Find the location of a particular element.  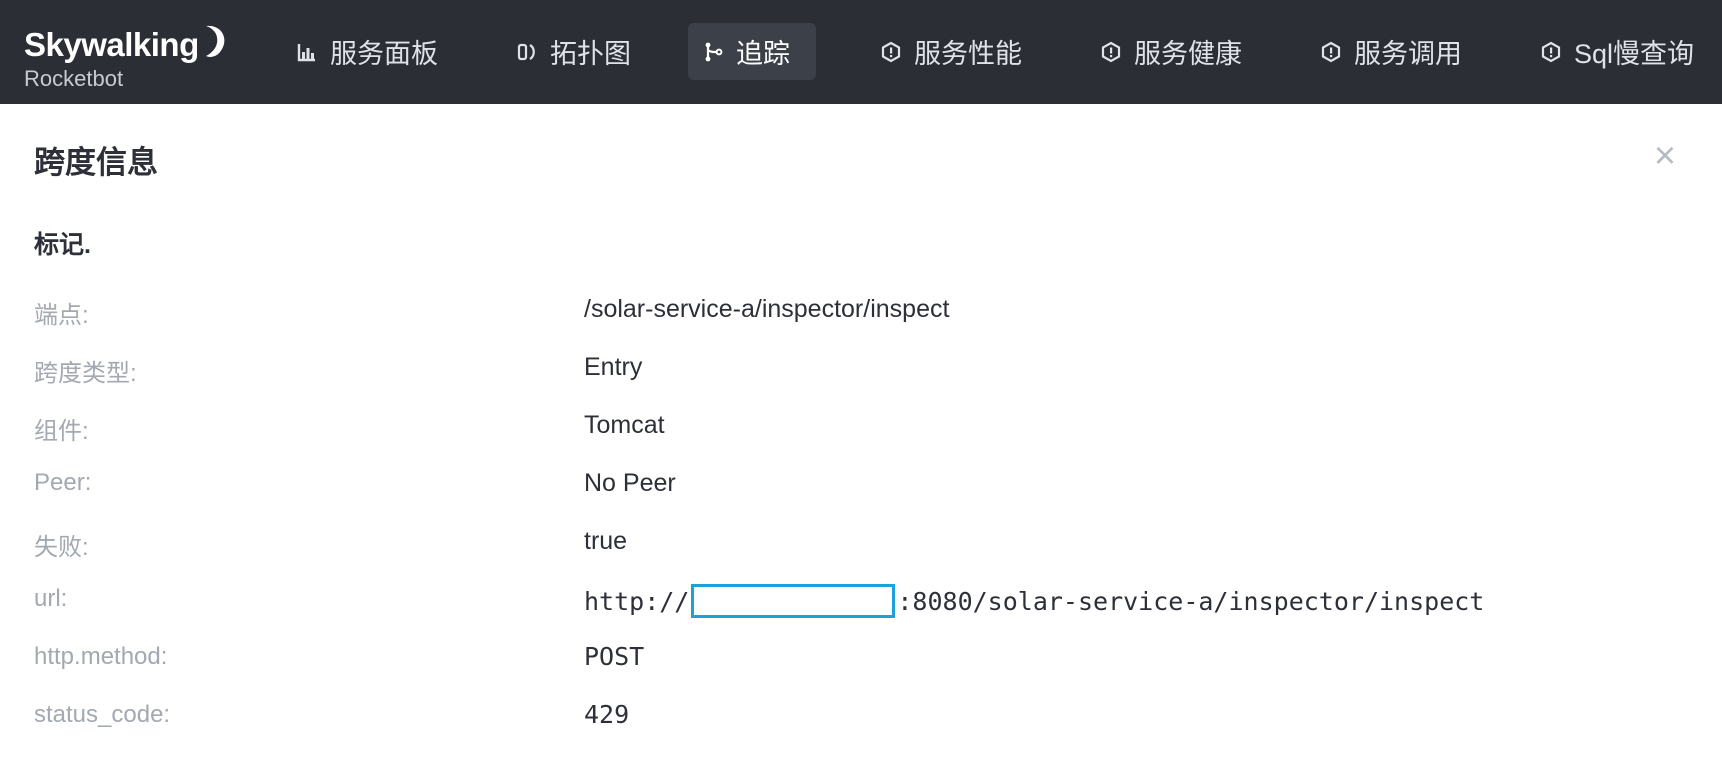

row-label: 端点: is located at coordinates (61, 315).